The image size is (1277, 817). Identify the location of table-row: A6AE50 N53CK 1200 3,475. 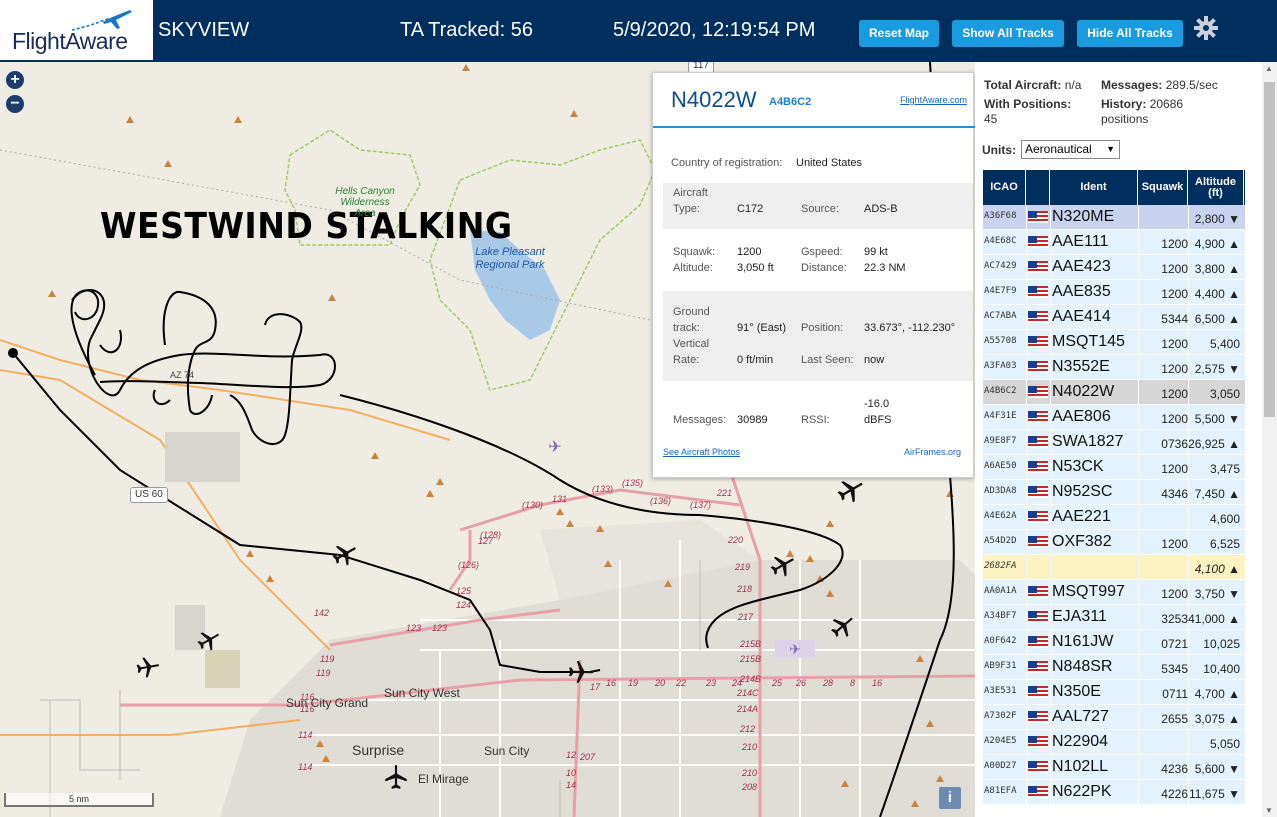
(1114, 467).